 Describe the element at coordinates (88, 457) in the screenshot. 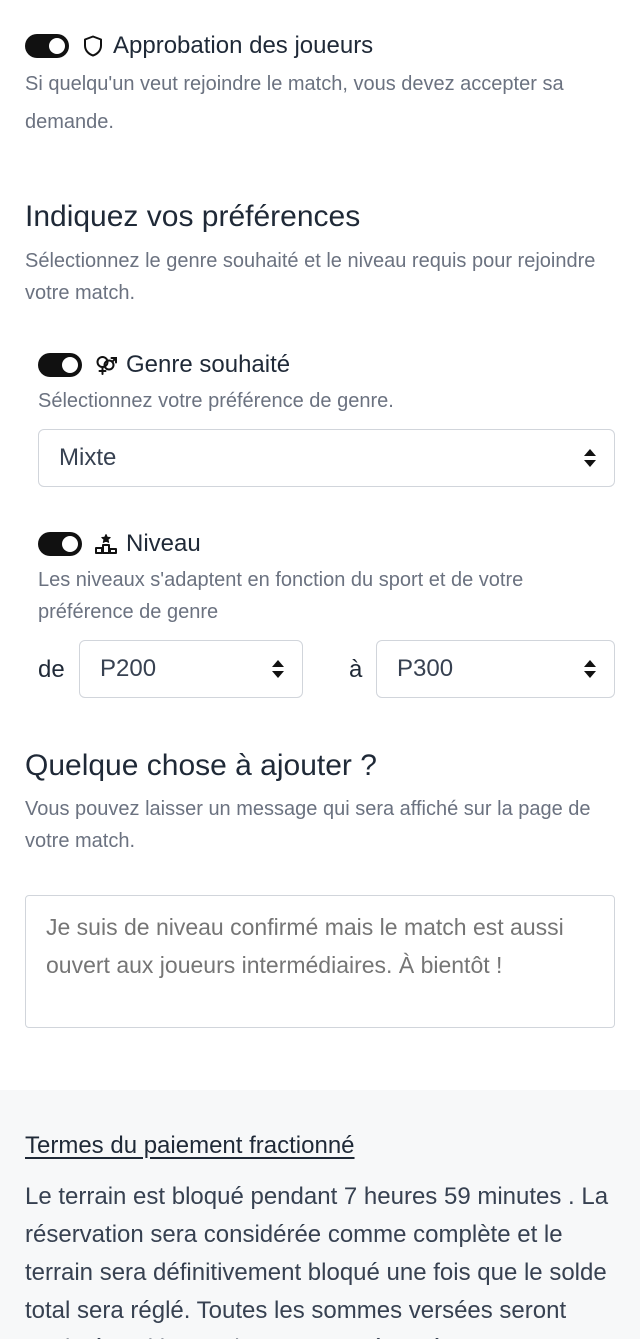

I see `gender-select-value: Mixte` at that location.